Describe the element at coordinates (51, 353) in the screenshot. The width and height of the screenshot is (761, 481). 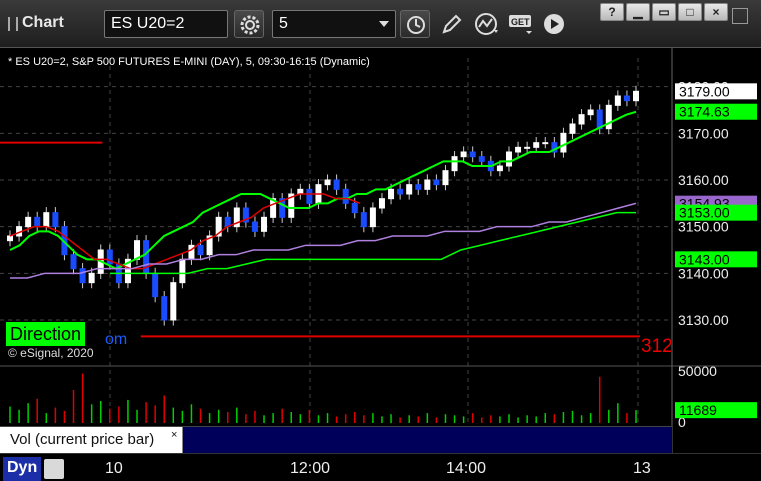
I see `copyright: © eSignal, 2020` at that location.